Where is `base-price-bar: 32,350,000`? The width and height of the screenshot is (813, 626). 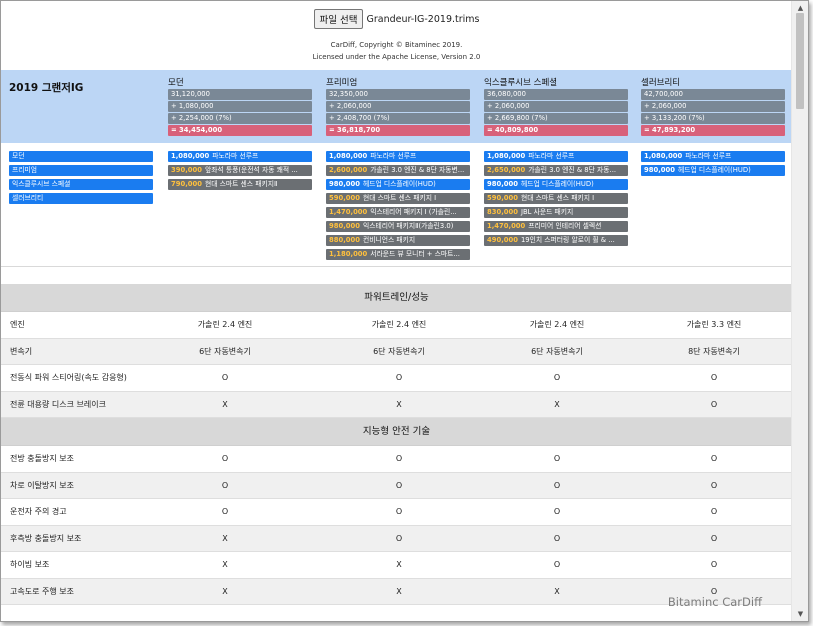
base-price-bar: 32,350,000 is located at coordinates (398, 94).